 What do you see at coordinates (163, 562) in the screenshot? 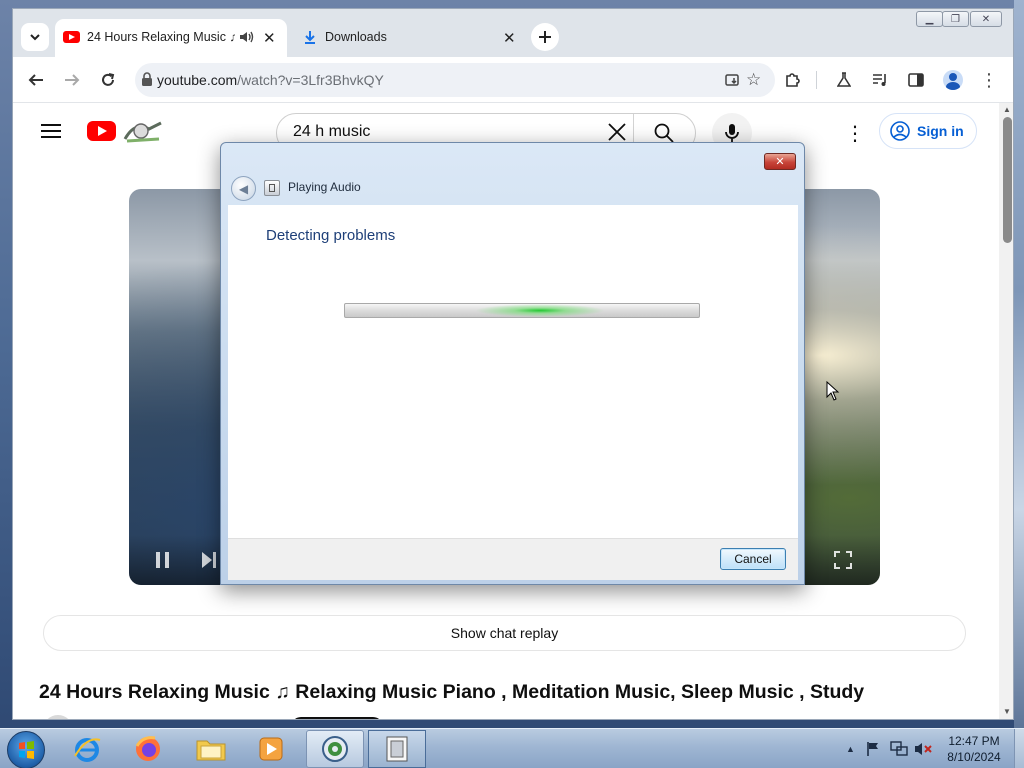
I see `pause-icon` at bounding box center [163, 562].